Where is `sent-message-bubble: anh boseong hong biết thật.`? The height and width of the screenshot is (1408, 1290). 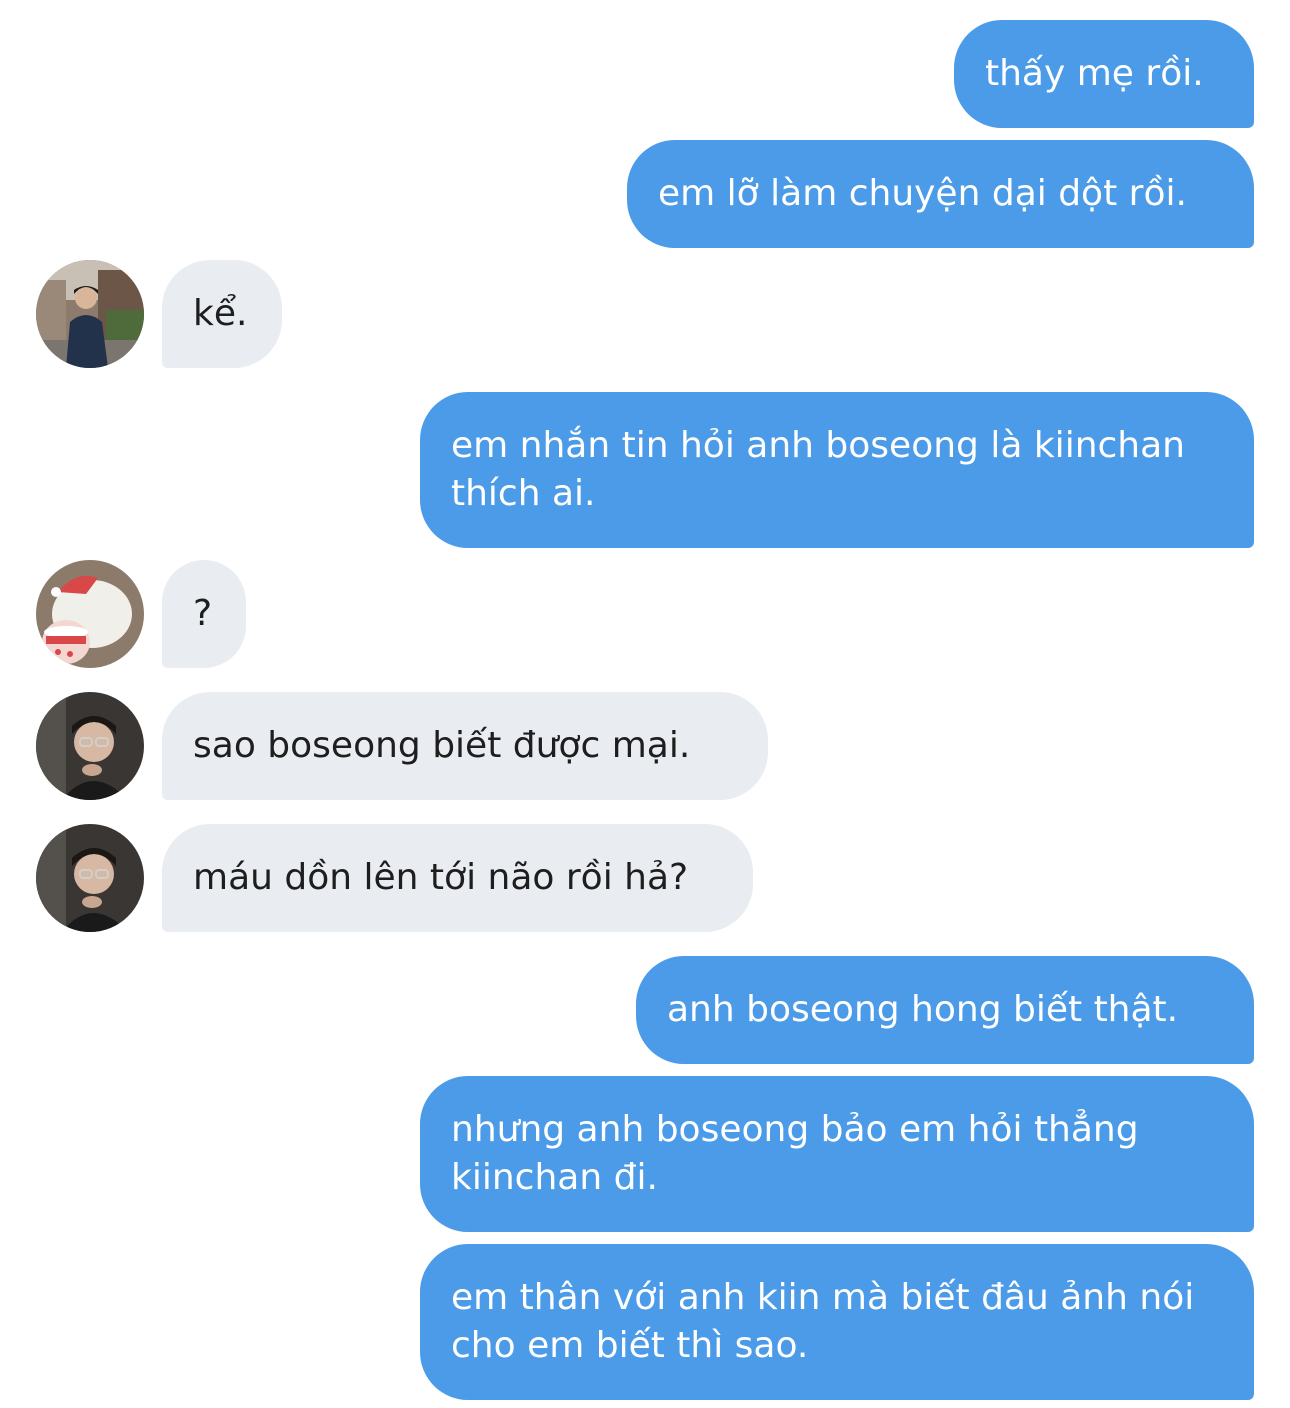
sent-message-bubble: anh boseong hong biết thật. is located at coordinates (945, 1010).